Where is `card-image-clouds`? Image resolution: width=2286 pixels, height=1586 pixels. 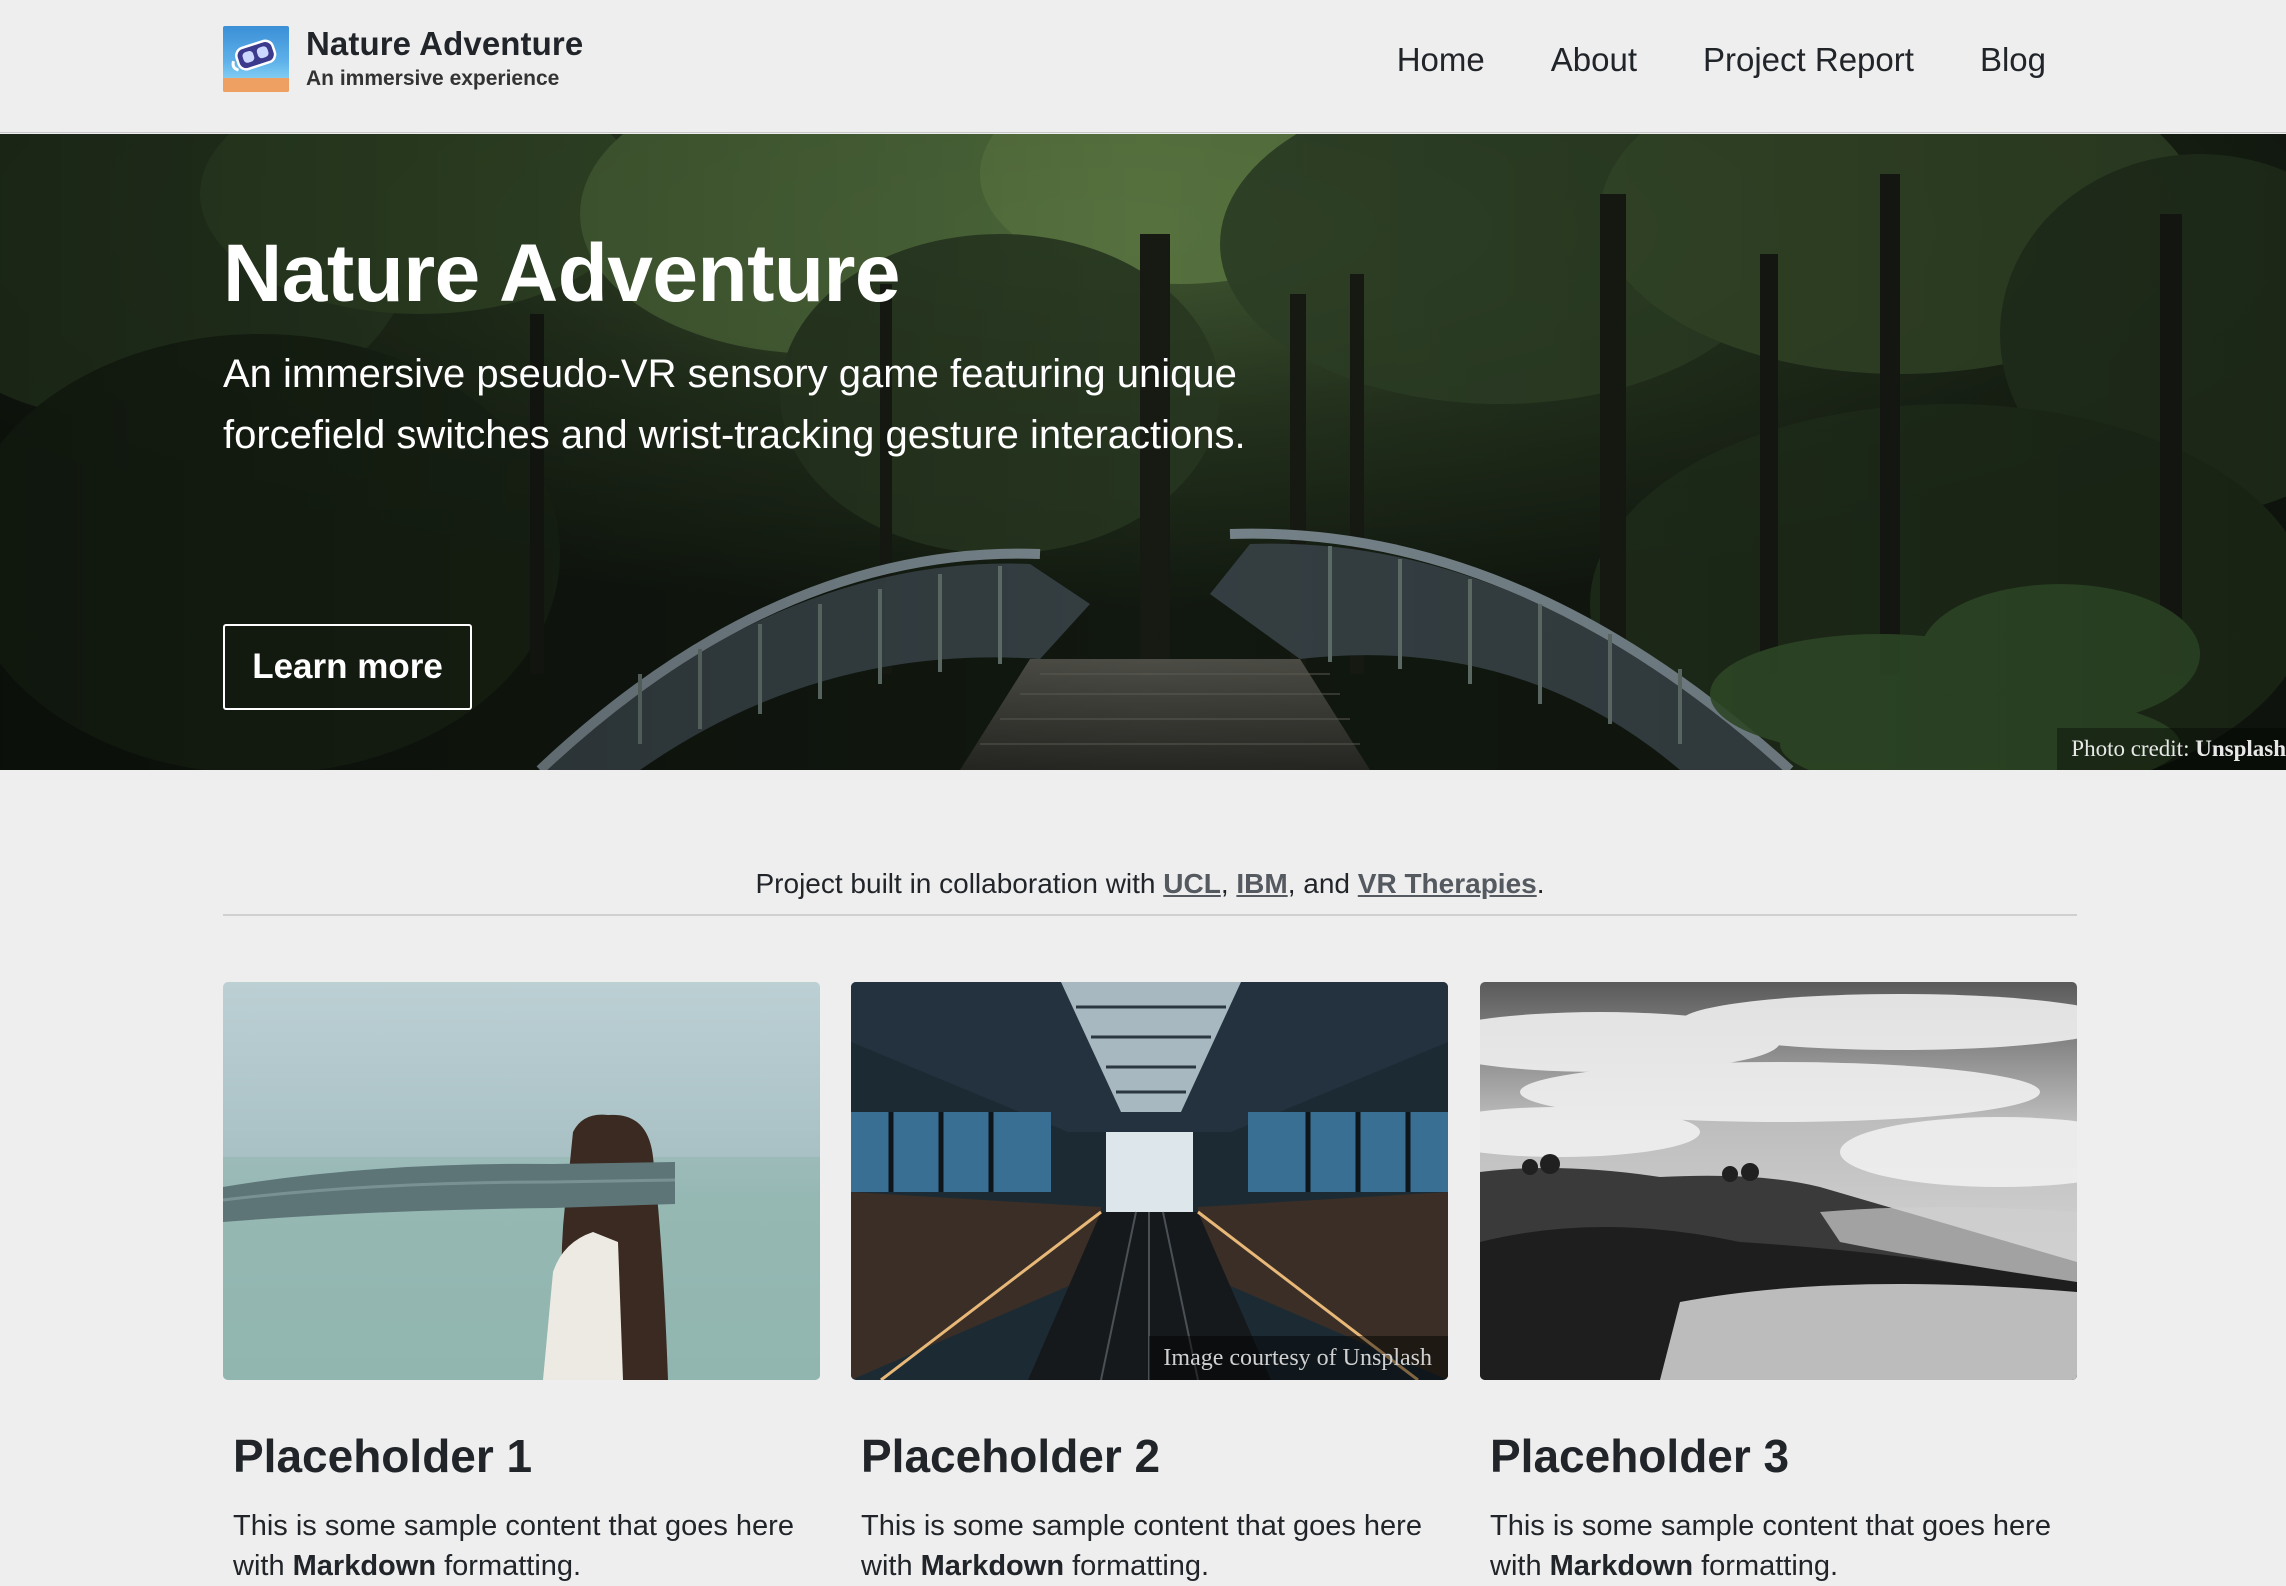
card-image-clouds is located at coordinates (1778, 1181).